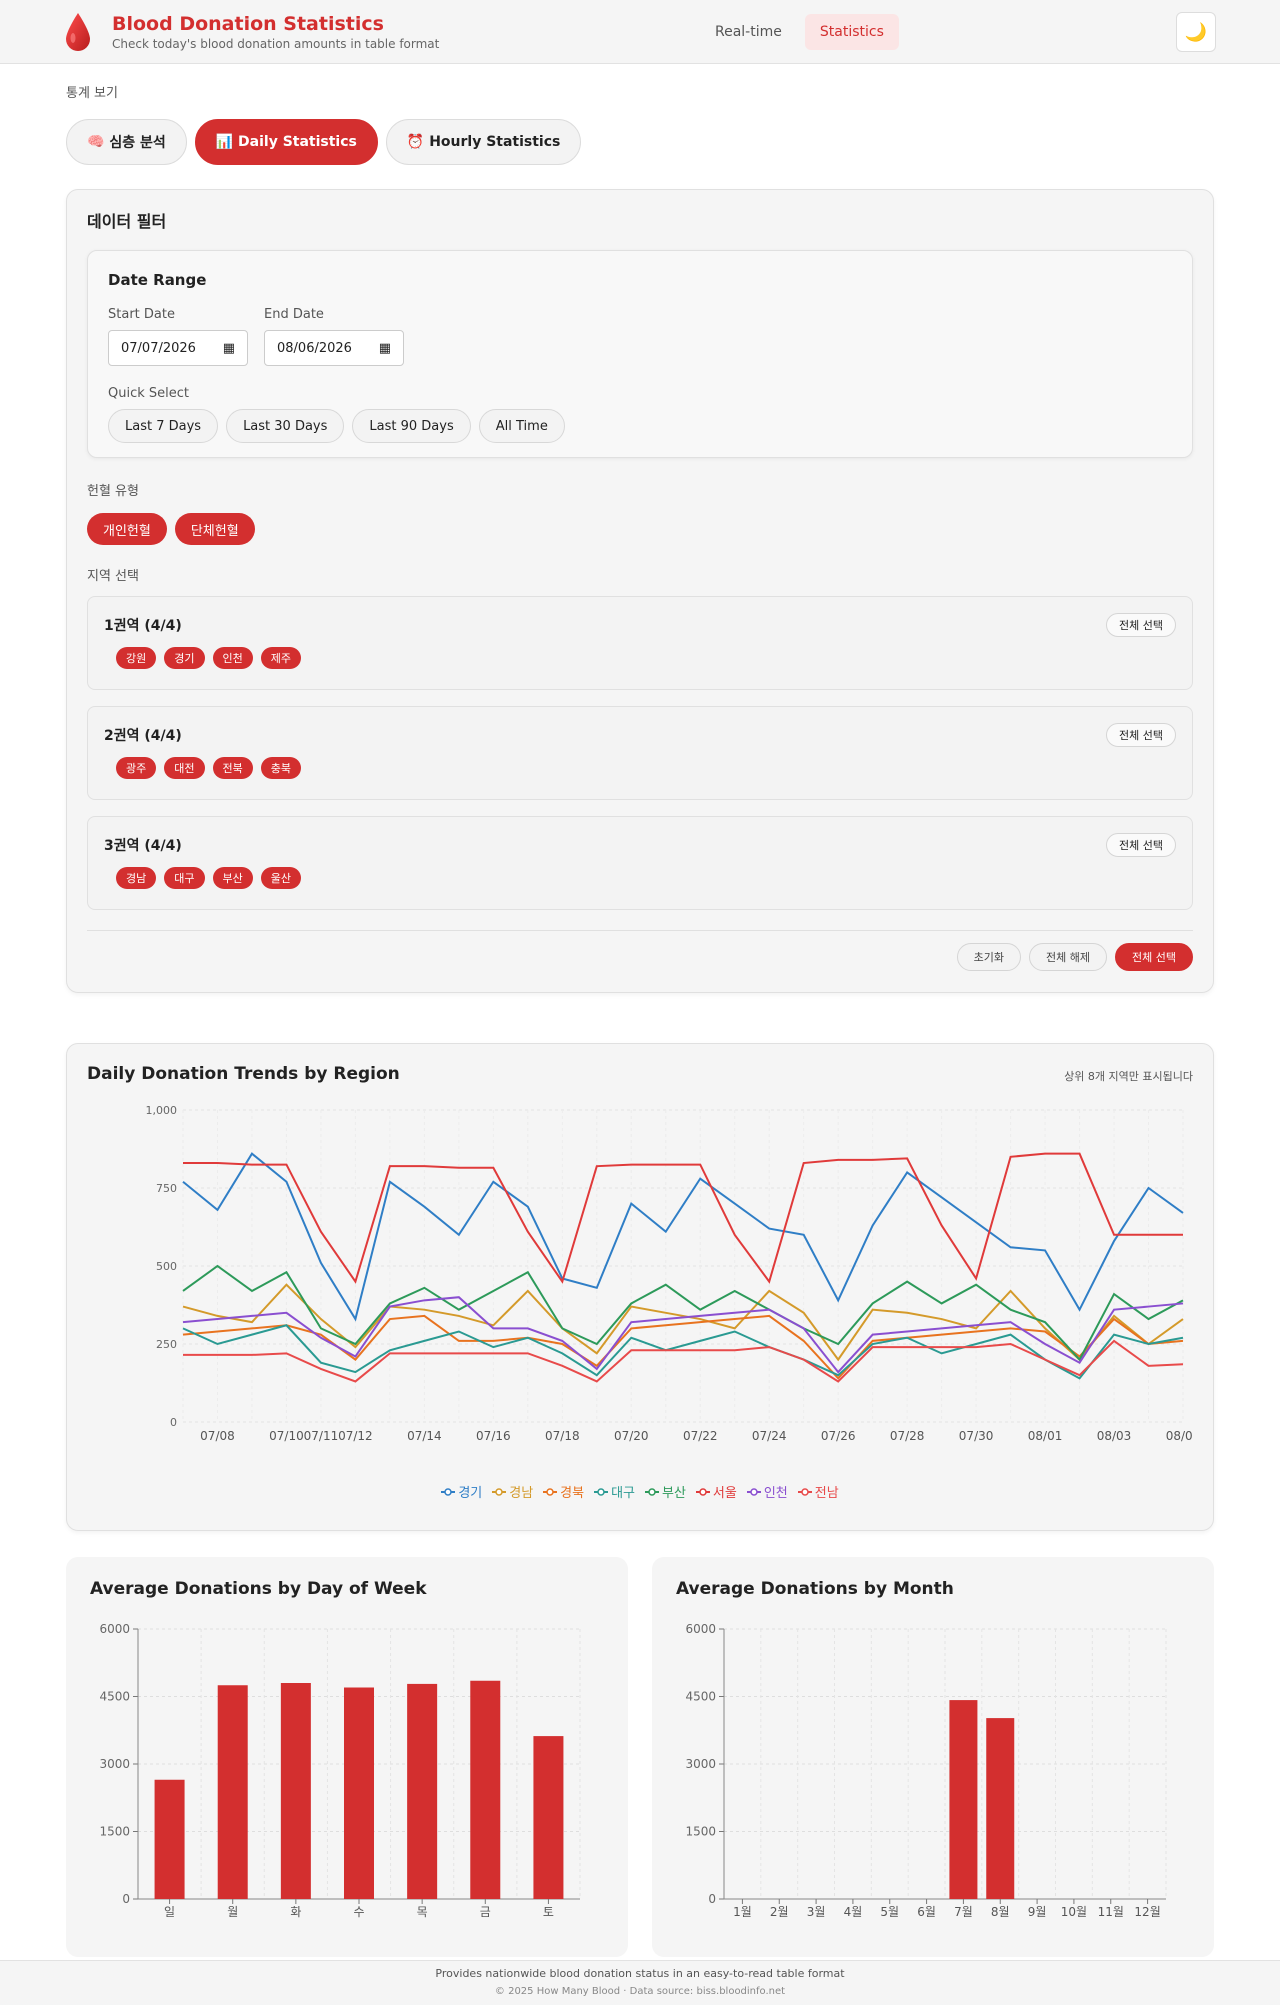  I want to click on legend-item: 대구, so click(614, 1491).